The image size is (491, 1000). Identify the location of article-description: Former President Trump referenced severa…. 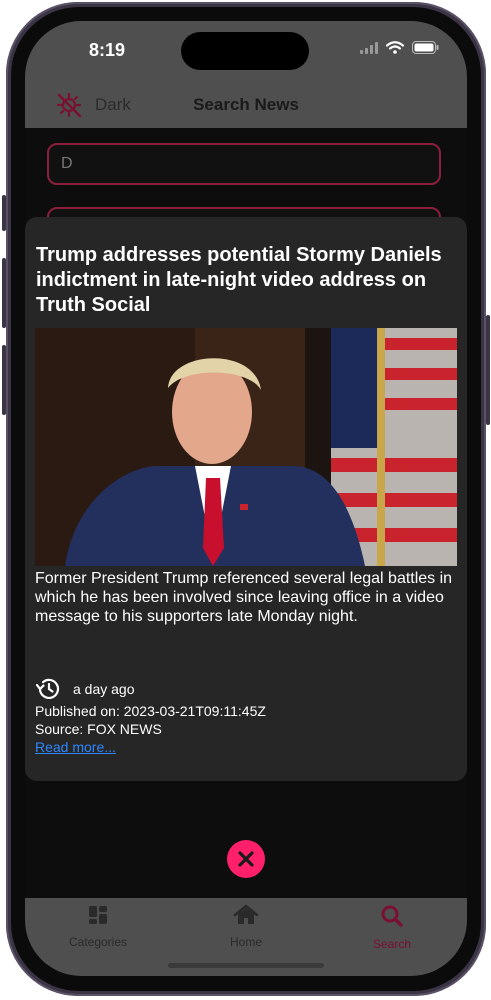
(244, 597).